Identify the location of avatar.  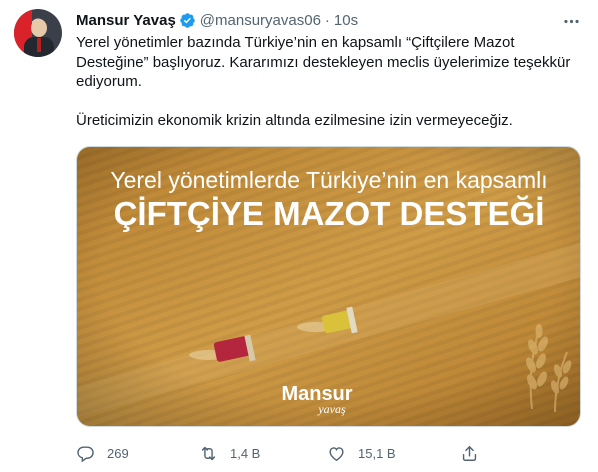
(38, 33).